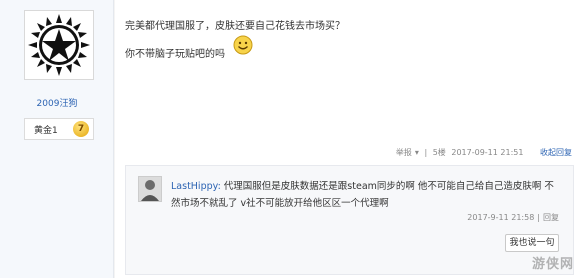  Describe the element at coordinates (235, 26) in the screenshot. I see `post-text-line-1: 完美都代理国服了，皮肤还要自己花钱去市场买？` at that location.